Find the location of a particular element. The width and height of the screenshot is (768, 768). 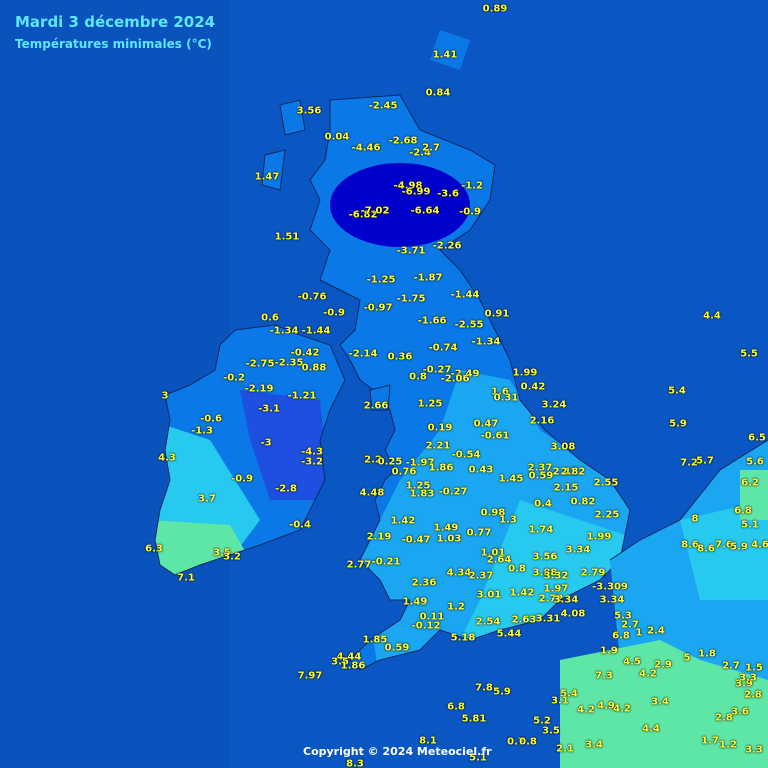

temperature-label: 2.63 is located at coordinates (524, 620).